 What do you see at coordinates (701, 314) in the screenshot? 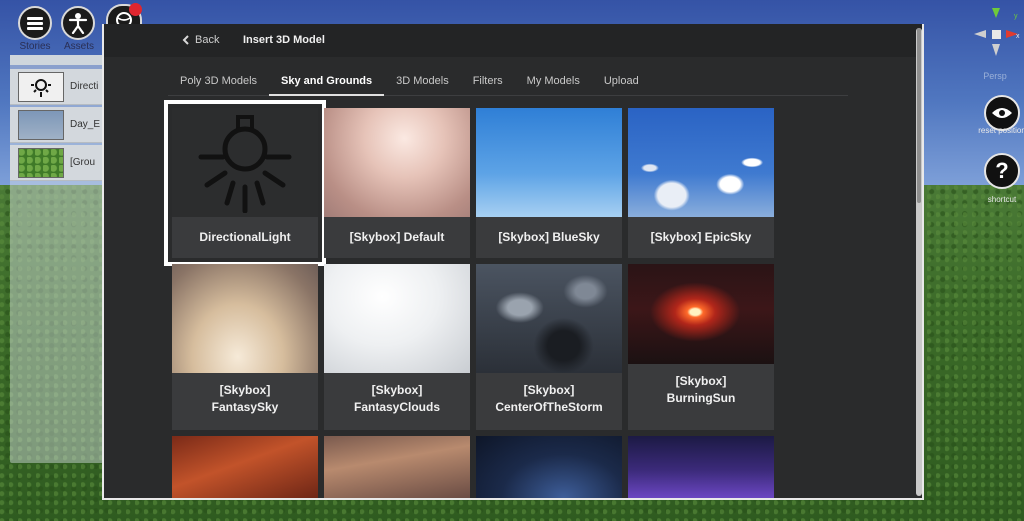
I see `skybox-burningsun-thumbnail` at bounding box center [701, 314].